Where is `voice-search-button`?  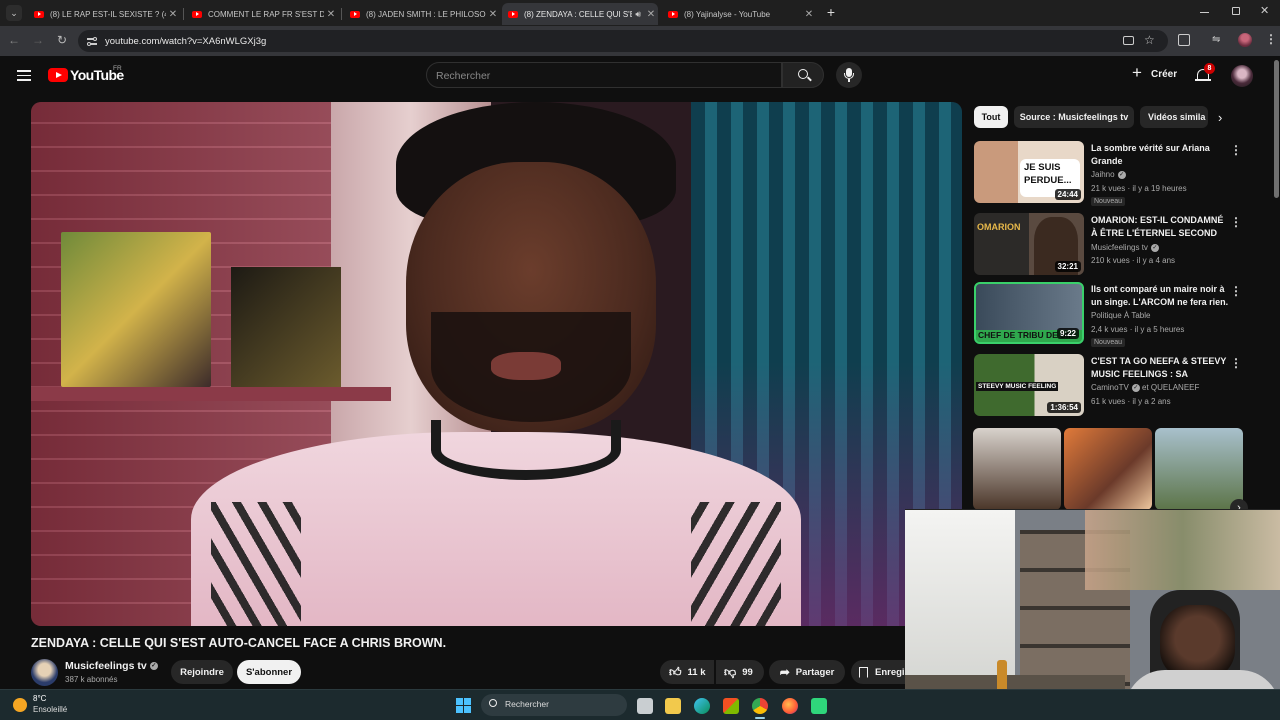 voice-search-button is located at coordinates (849, 75).